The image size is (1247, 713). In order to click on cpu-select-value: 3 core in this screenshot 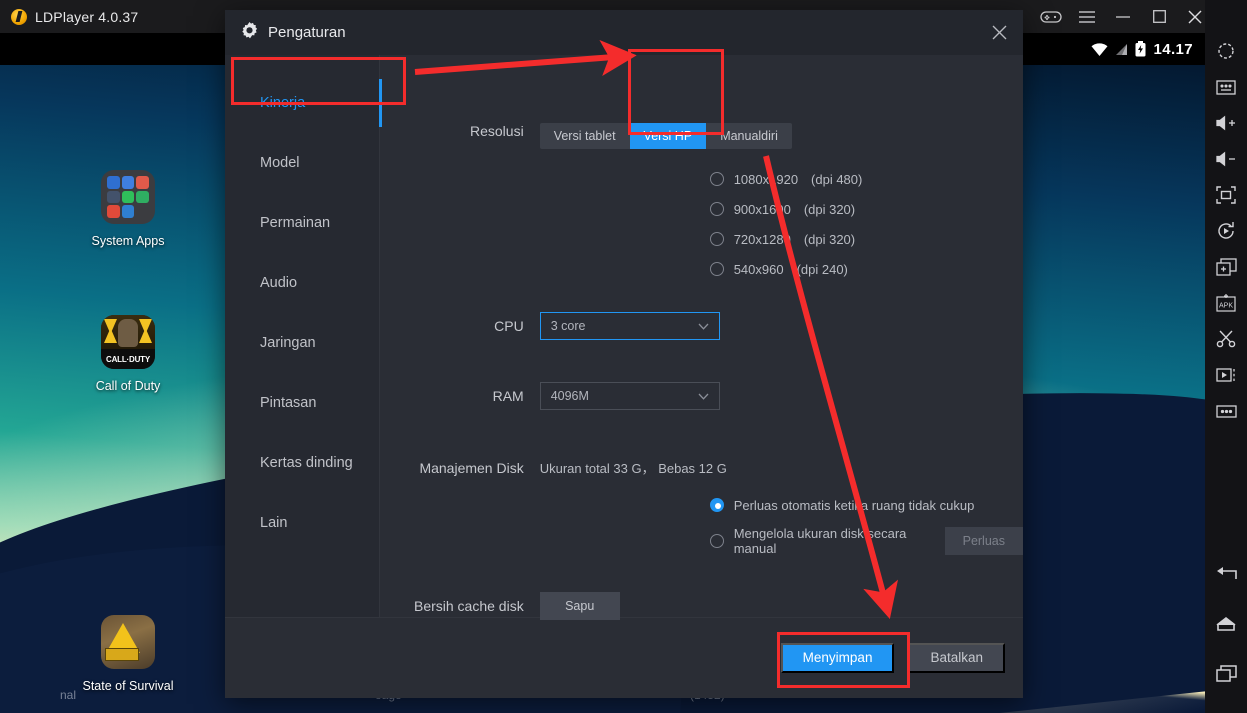, I will do `click(568, 326)`.